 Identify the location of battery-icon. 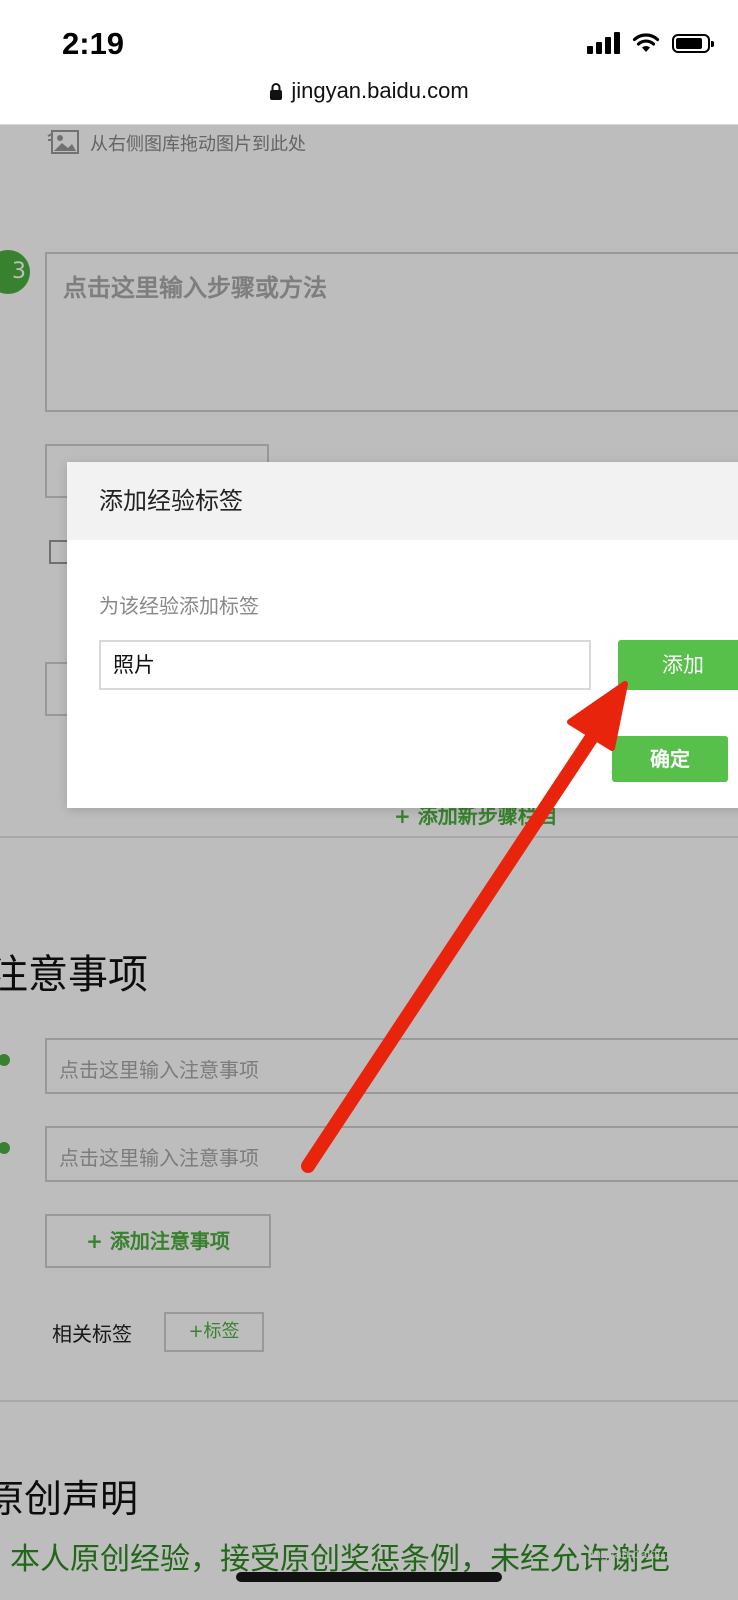
(693, 43).